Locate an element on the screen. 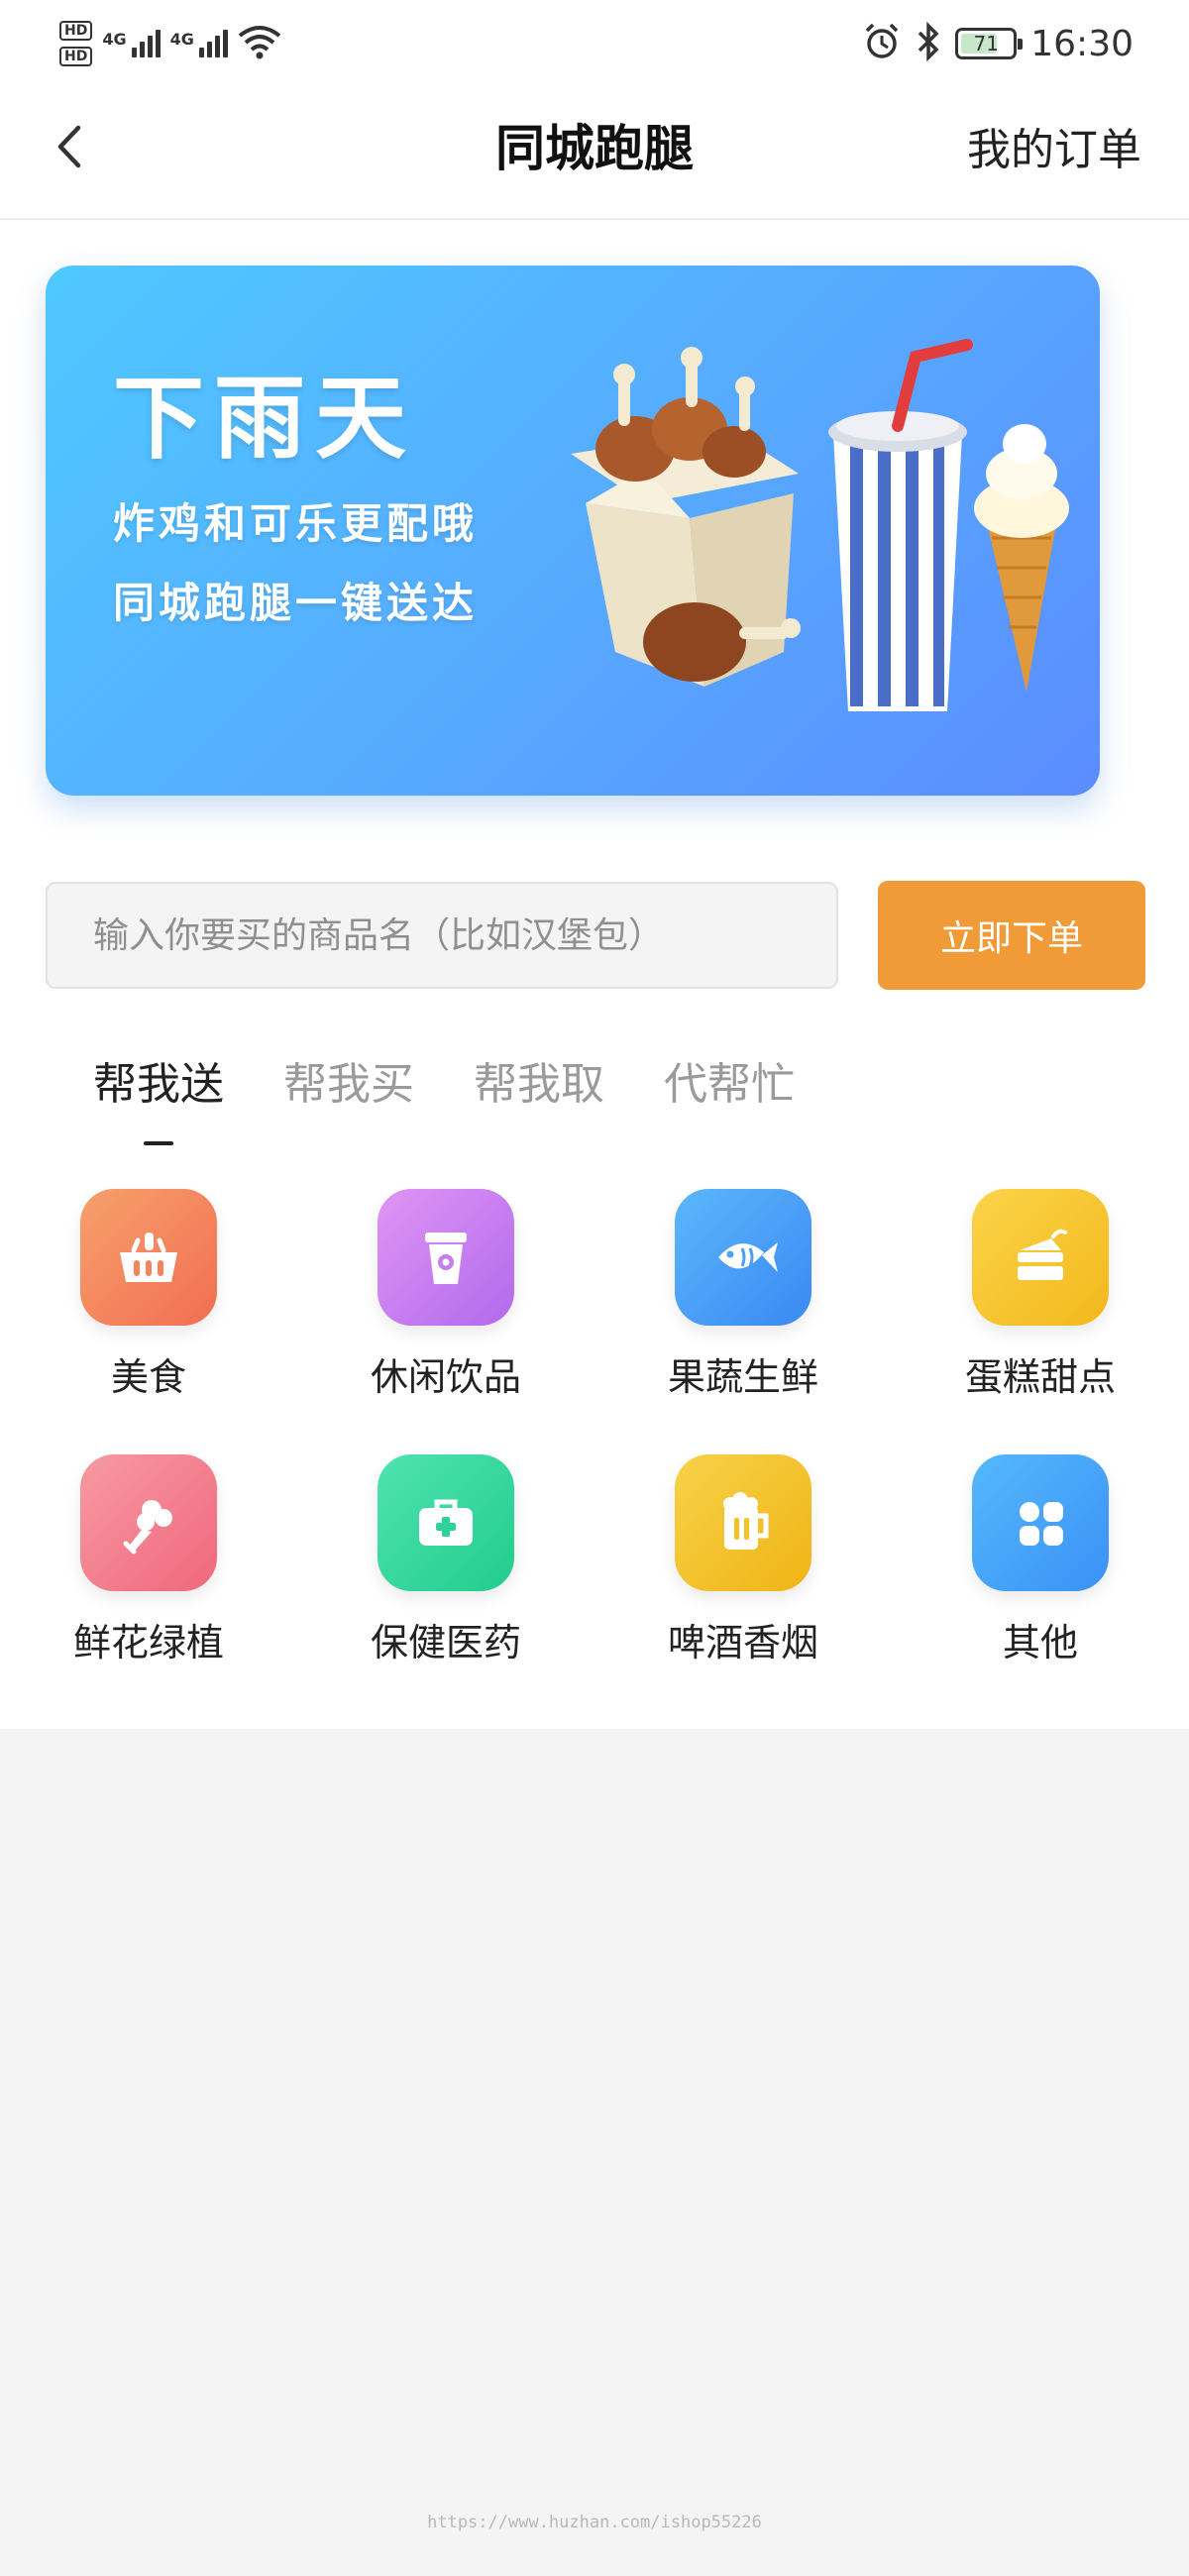 The width and height of the screenshot is (1189, 2576). clock: 16:30 is located at coordinates (1082, 44).